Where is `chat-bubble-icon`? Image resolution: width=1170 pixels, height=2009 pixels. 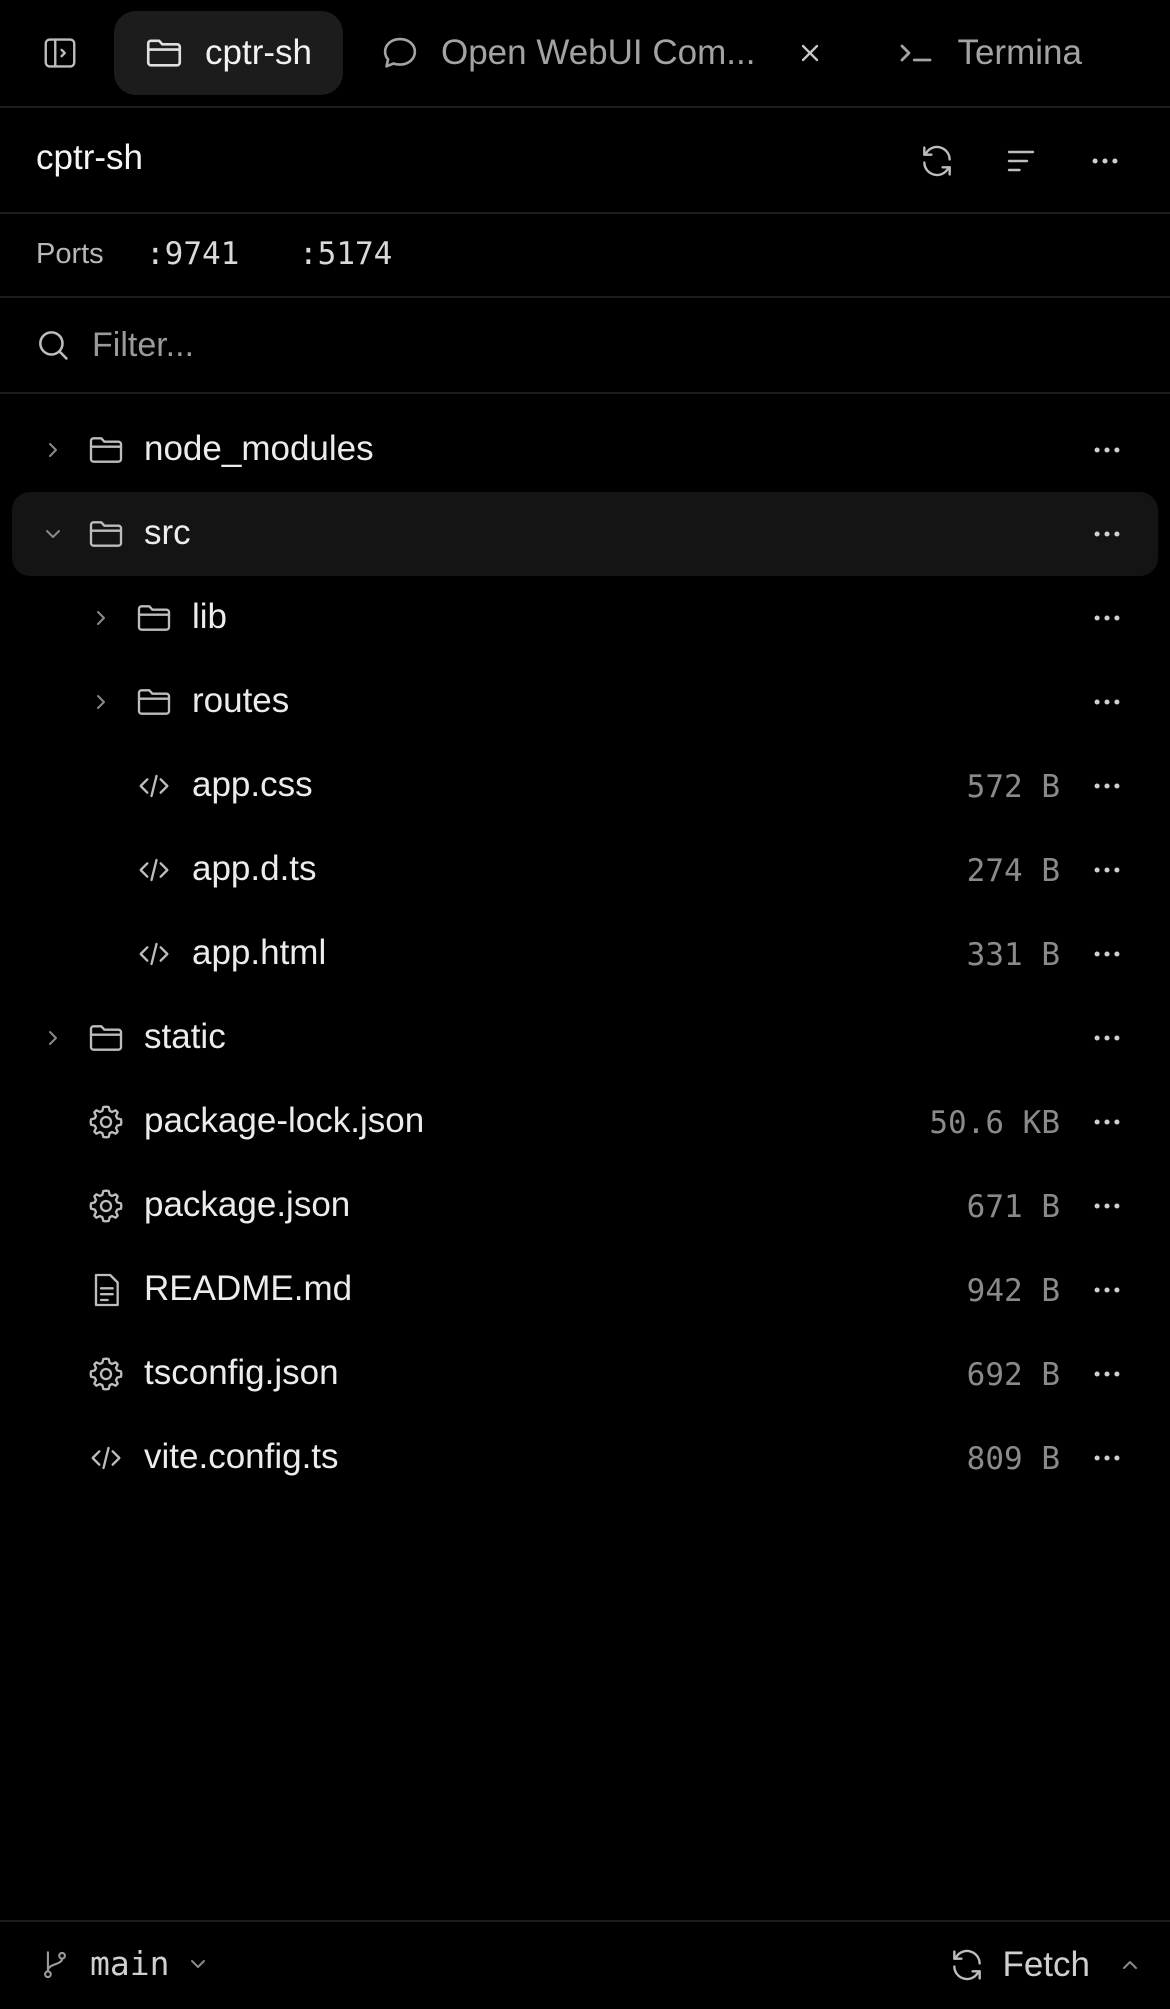 chat-bubble-icon is located at coordinates (400, 52).